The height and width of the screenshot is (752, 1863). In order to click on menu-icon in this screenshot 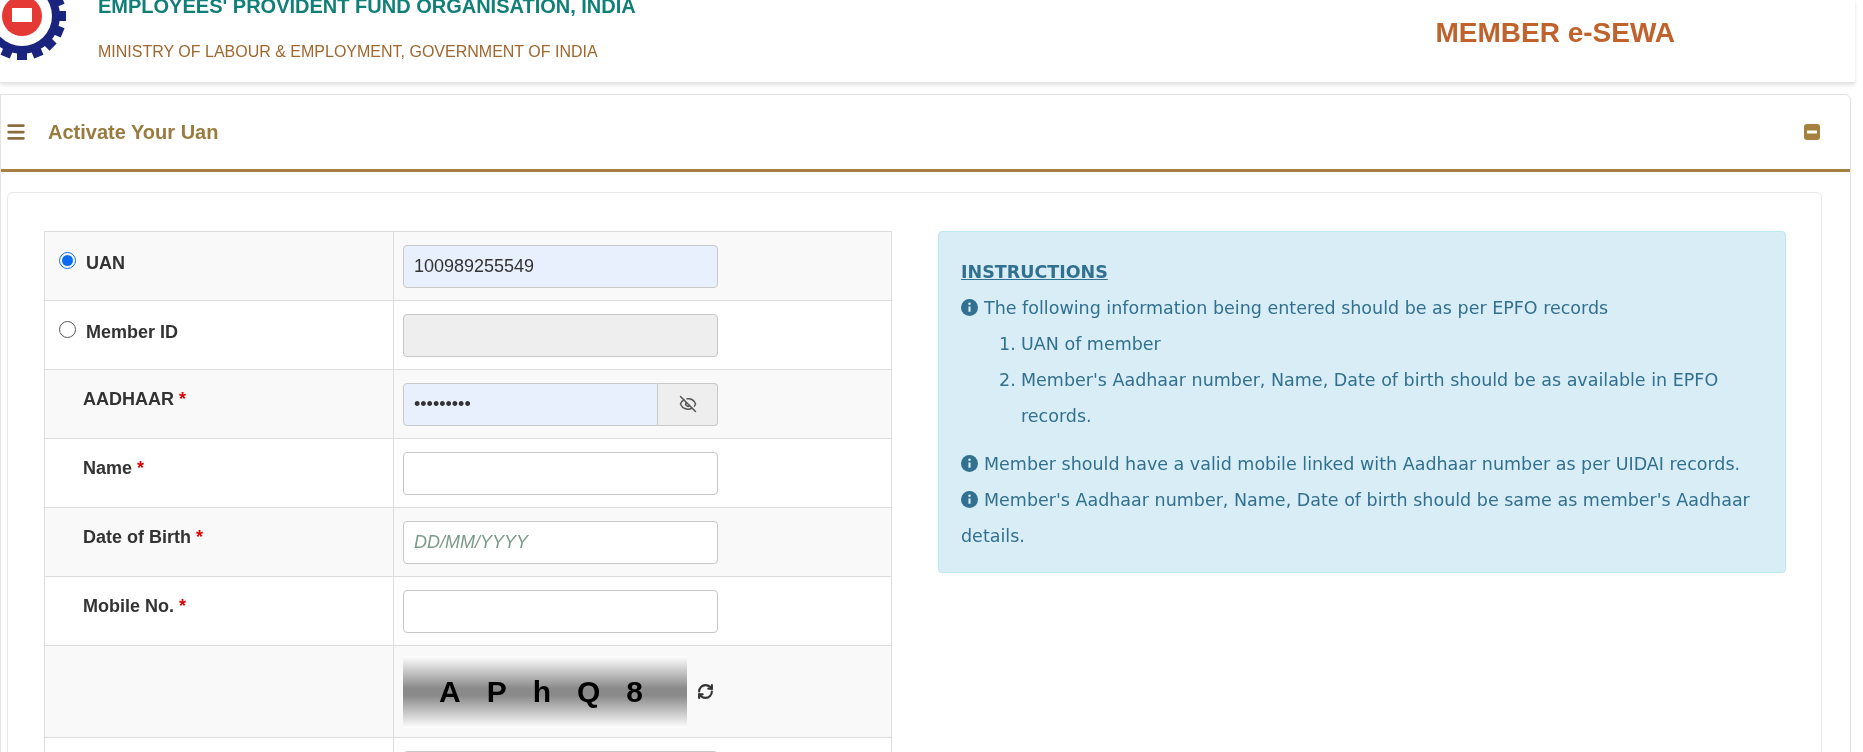, I will do `click(16, 132)`.